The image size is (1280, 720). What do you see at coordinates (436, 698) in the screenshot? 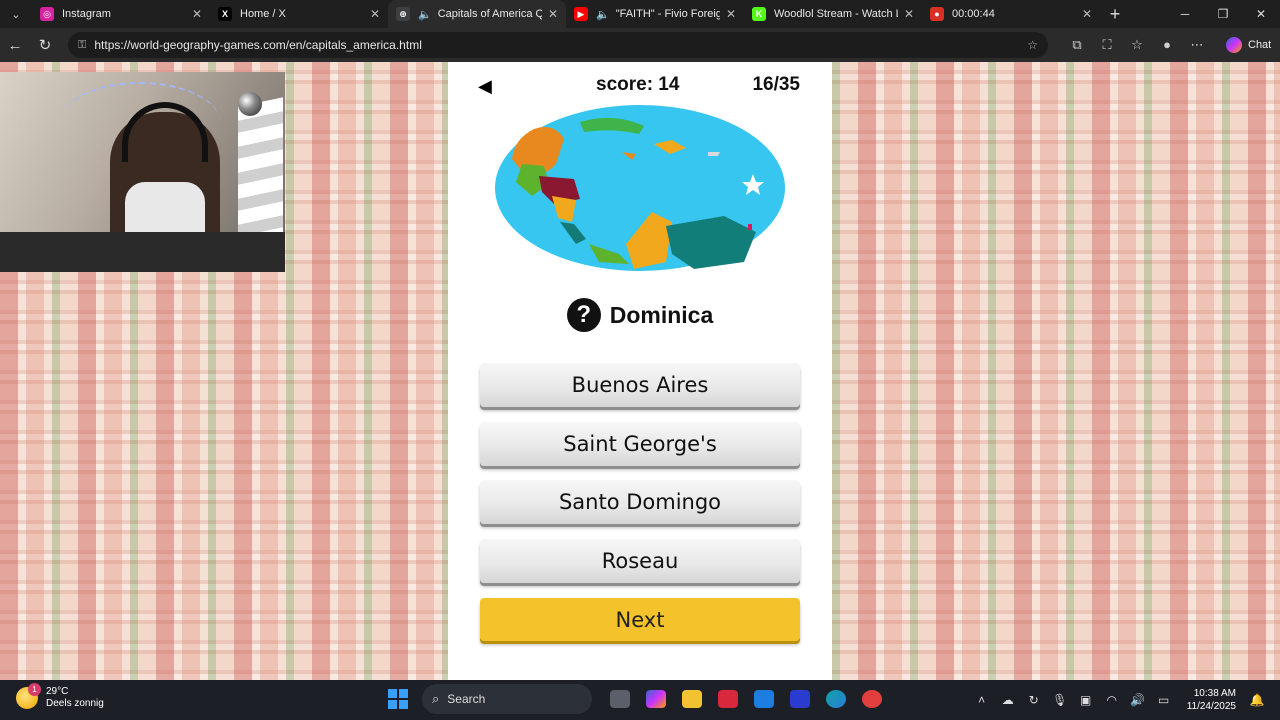
I see `search-icon: ⌕` at bounding box center [436, 698].